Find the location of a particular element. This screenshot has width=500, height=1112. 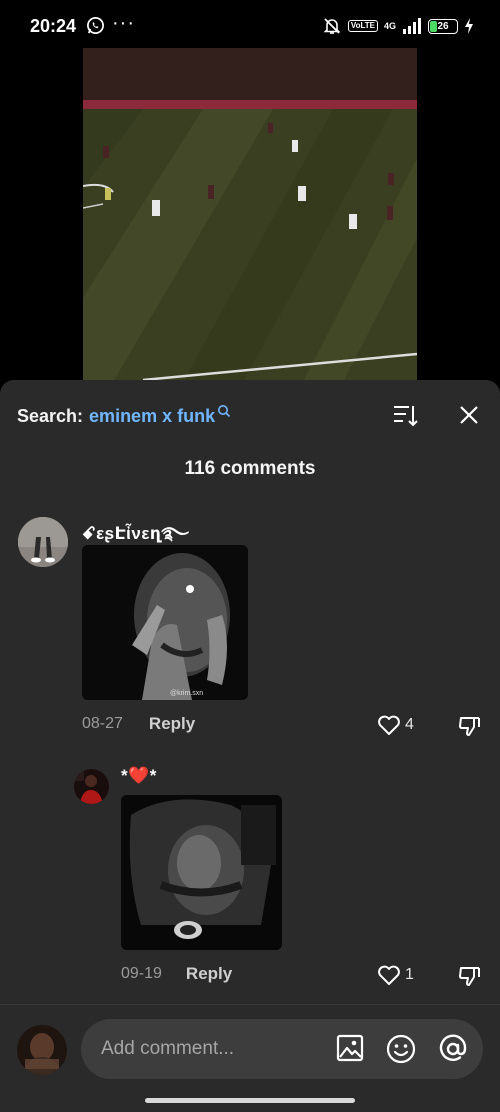

signal-icon is located at coordinates (412, 26).